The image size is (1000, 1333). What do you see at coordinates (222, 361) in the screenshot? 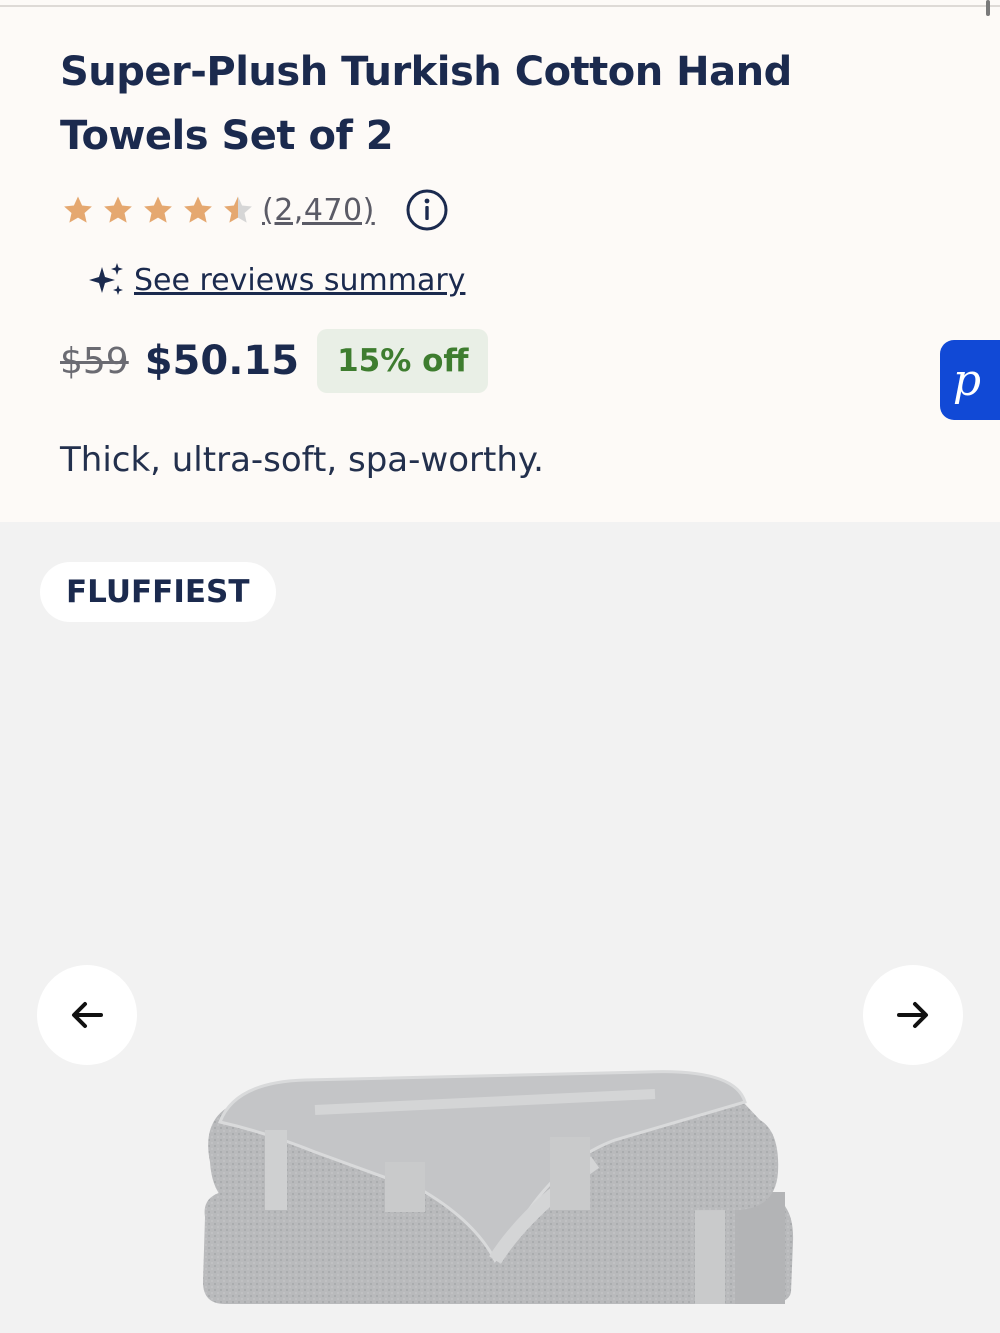
I see `sale-price: $50.15` at bounding box center [222, 361].